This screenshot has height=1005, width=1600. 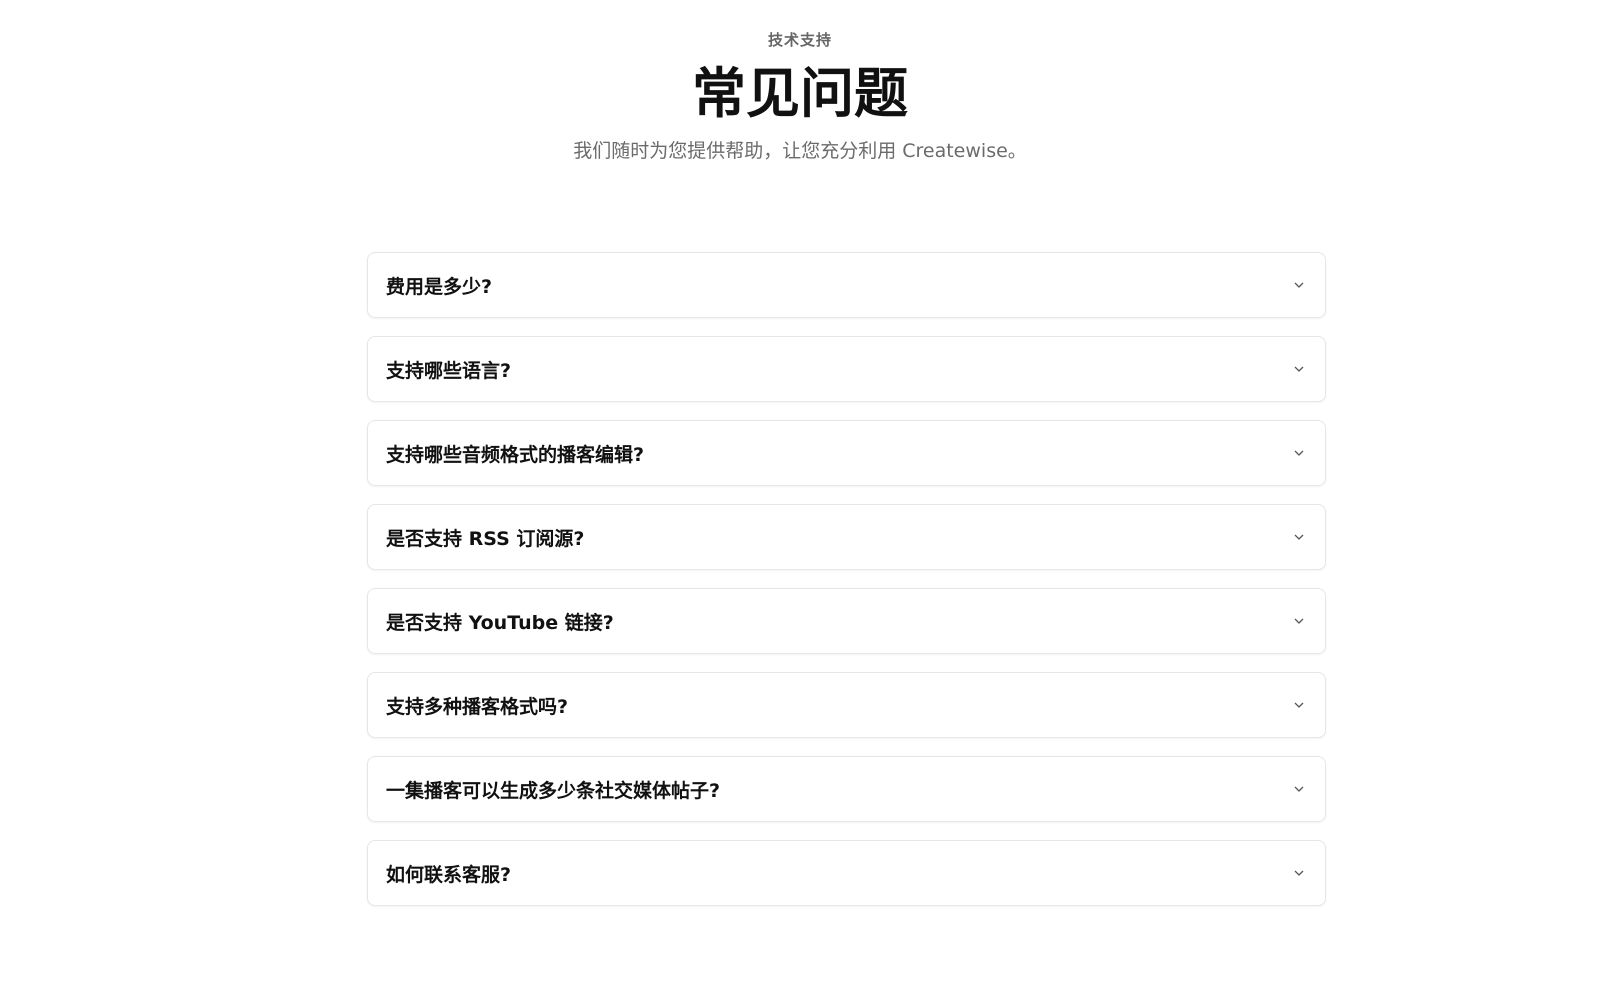 What do you see at coordinates (553, 790) in the screenshot?
I see `faq-question: 一集播客可以生成多少条社交媒体帖子?` at bounding box center [553, 790].